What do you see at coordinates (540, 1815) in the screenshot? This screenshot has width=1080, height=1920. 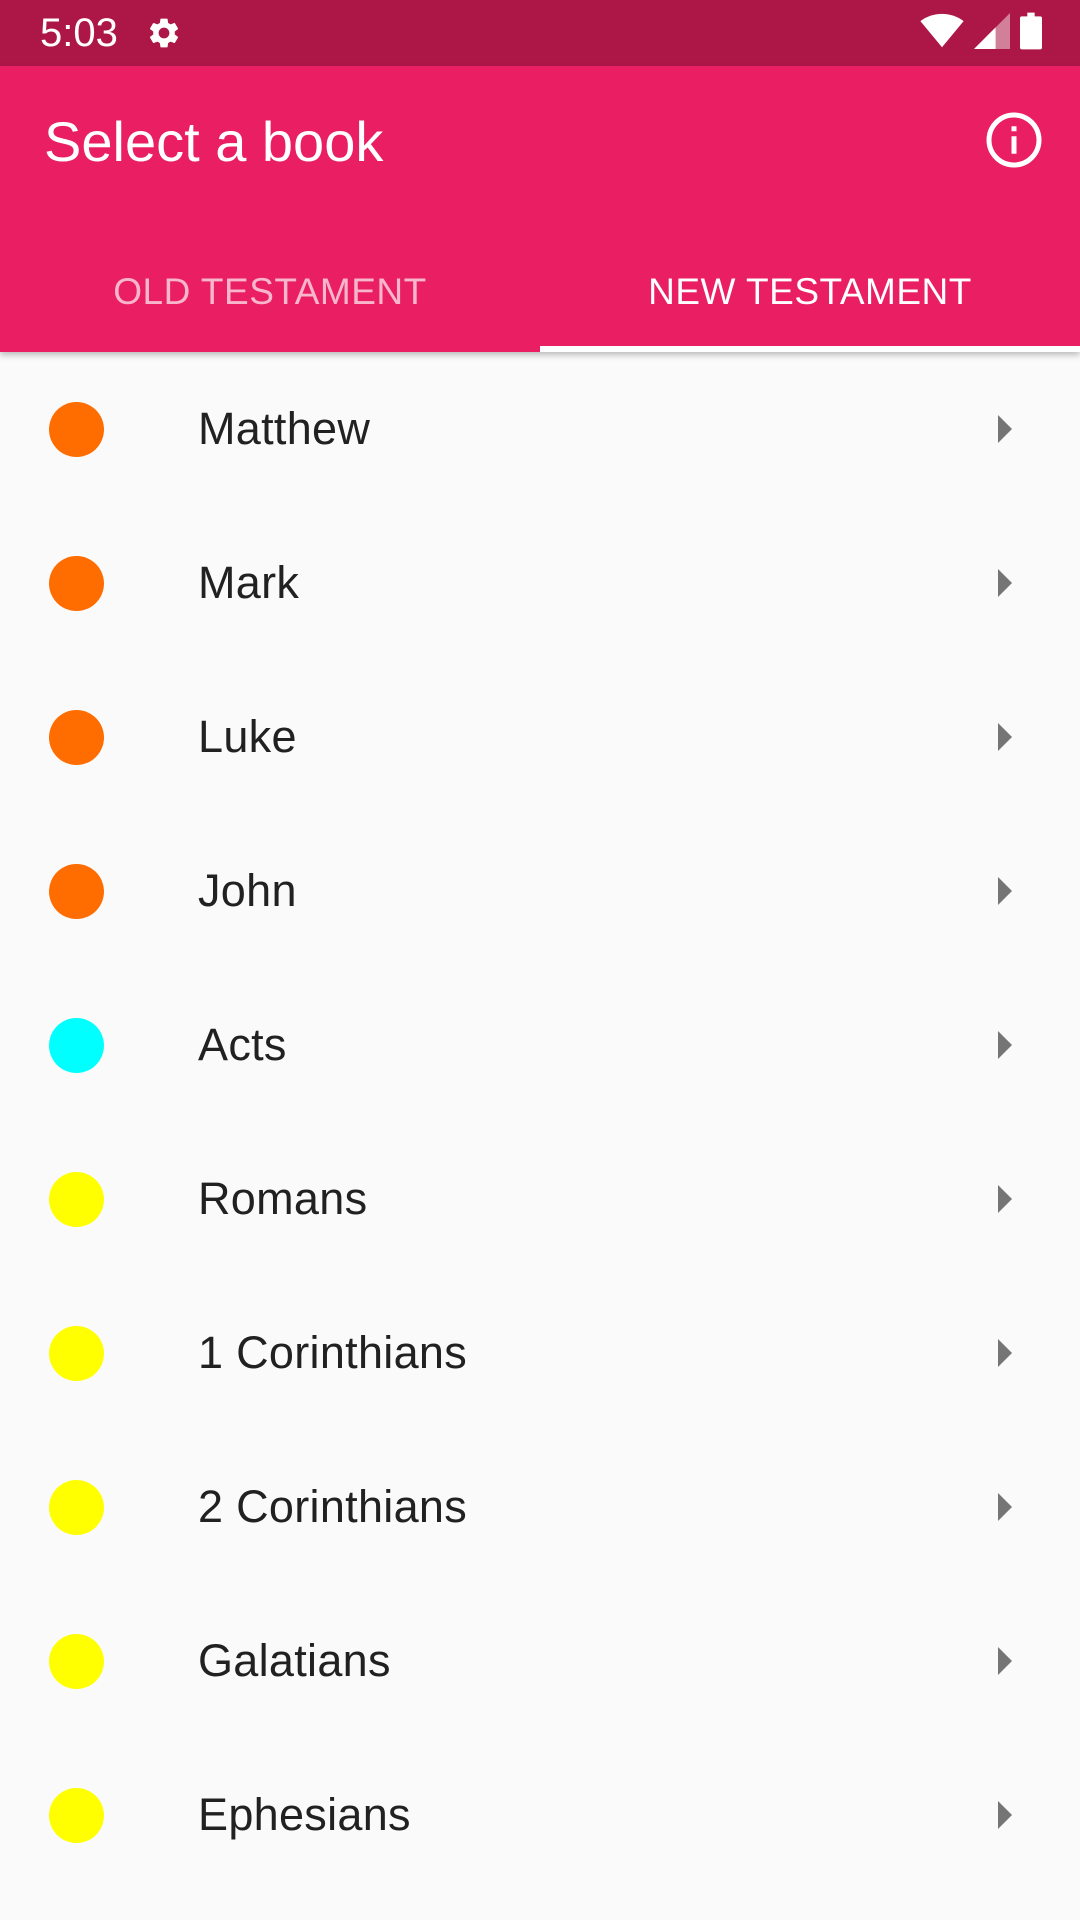 I see `book-item-ephesians: Ephesians` at bounding box center [540, 1815].